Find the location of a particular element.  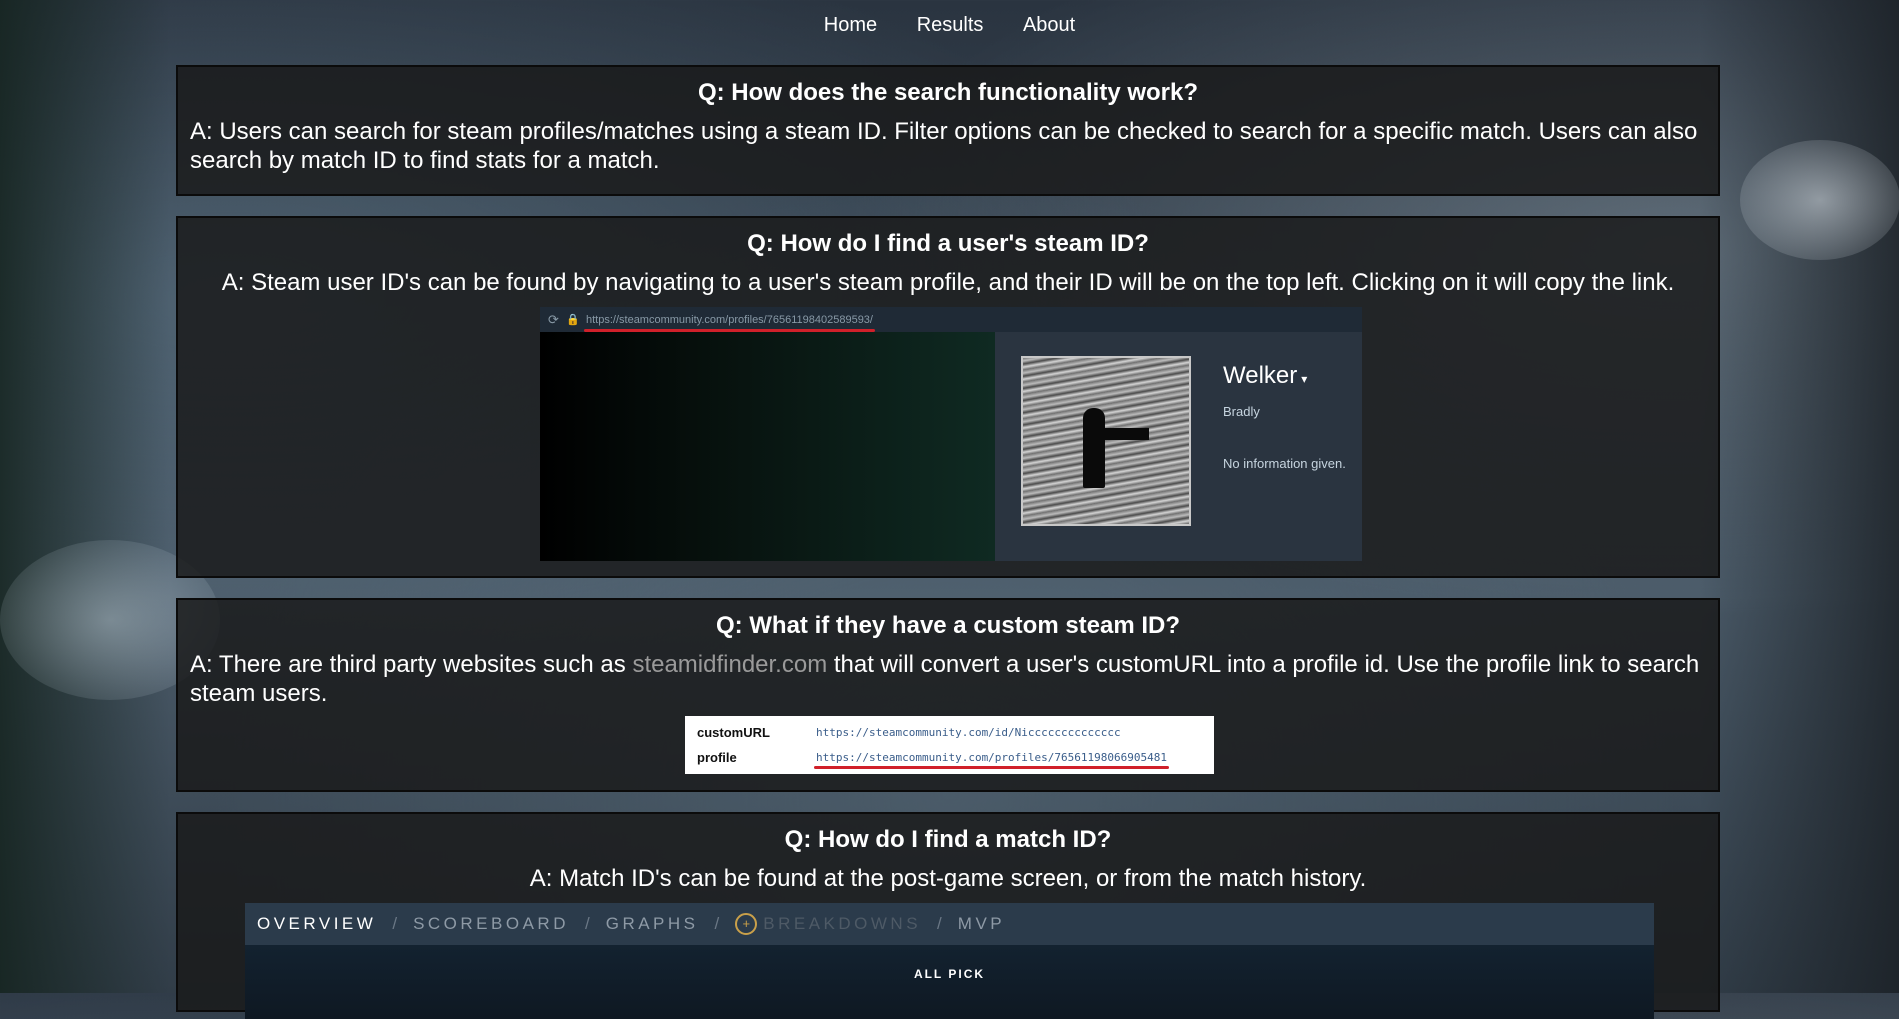

top-nav: Home Results About is located at coordinates (949, 25).